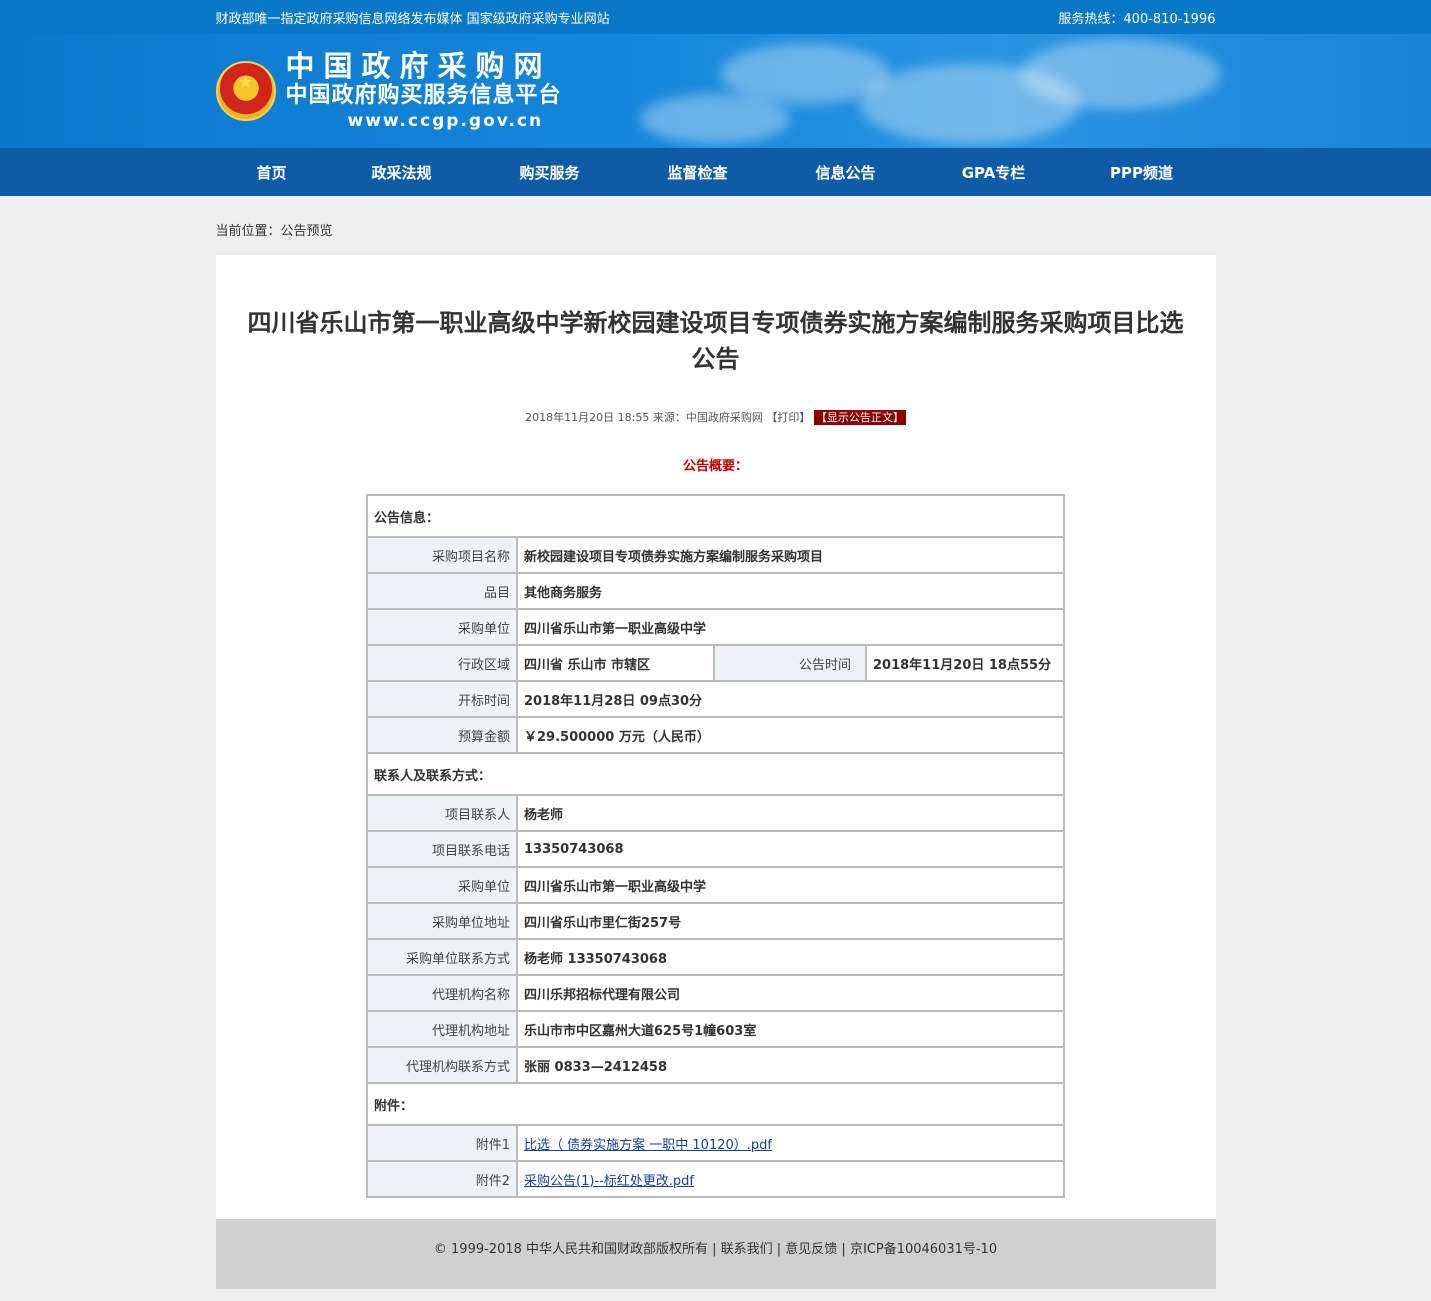 This screenshot has width=1431, height=1301. I want to click on attachment-link-2: 采购公告(1)--标红处更改.pdf, so click(609, 1181).